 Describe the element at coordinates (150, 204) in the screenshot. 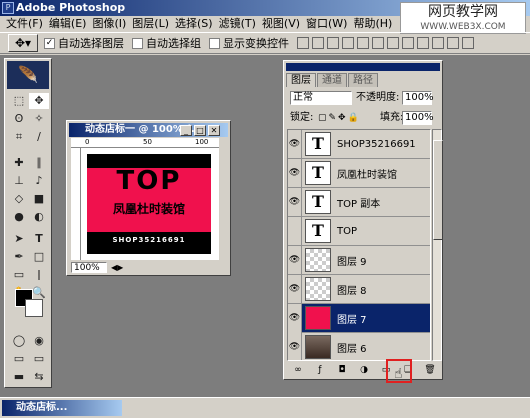

I see `document-canvas: TOP 凤凰杜时装馆 SHOP35216691` at that location.